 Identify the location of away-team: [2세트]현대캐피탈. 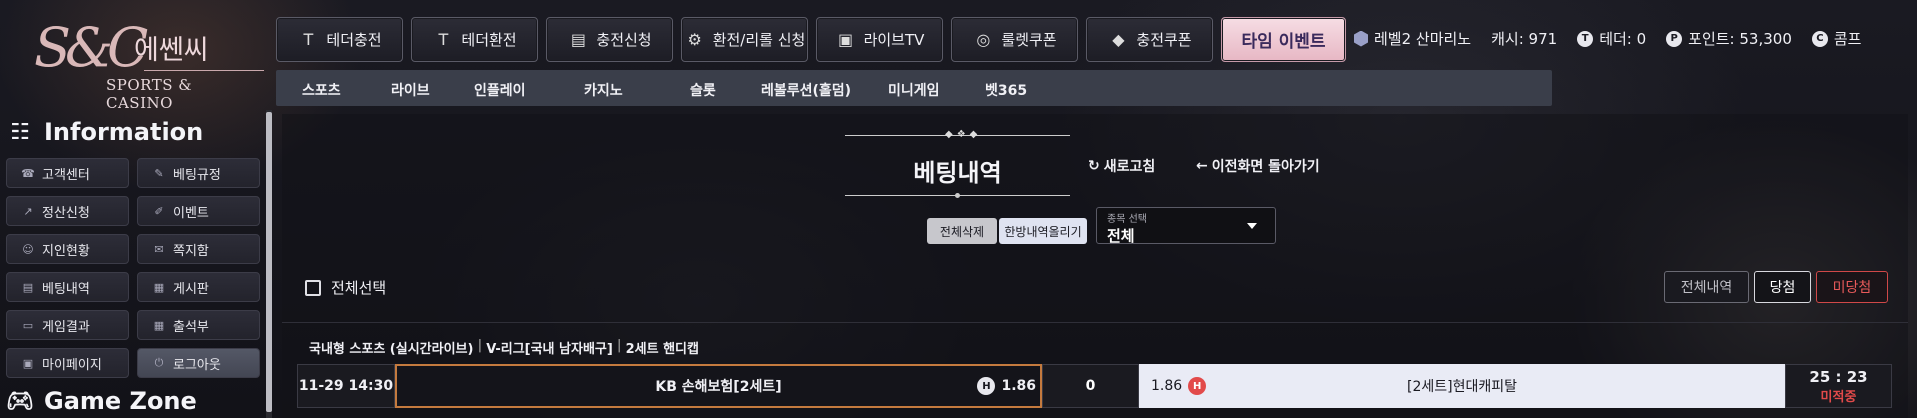
(1462, 387).